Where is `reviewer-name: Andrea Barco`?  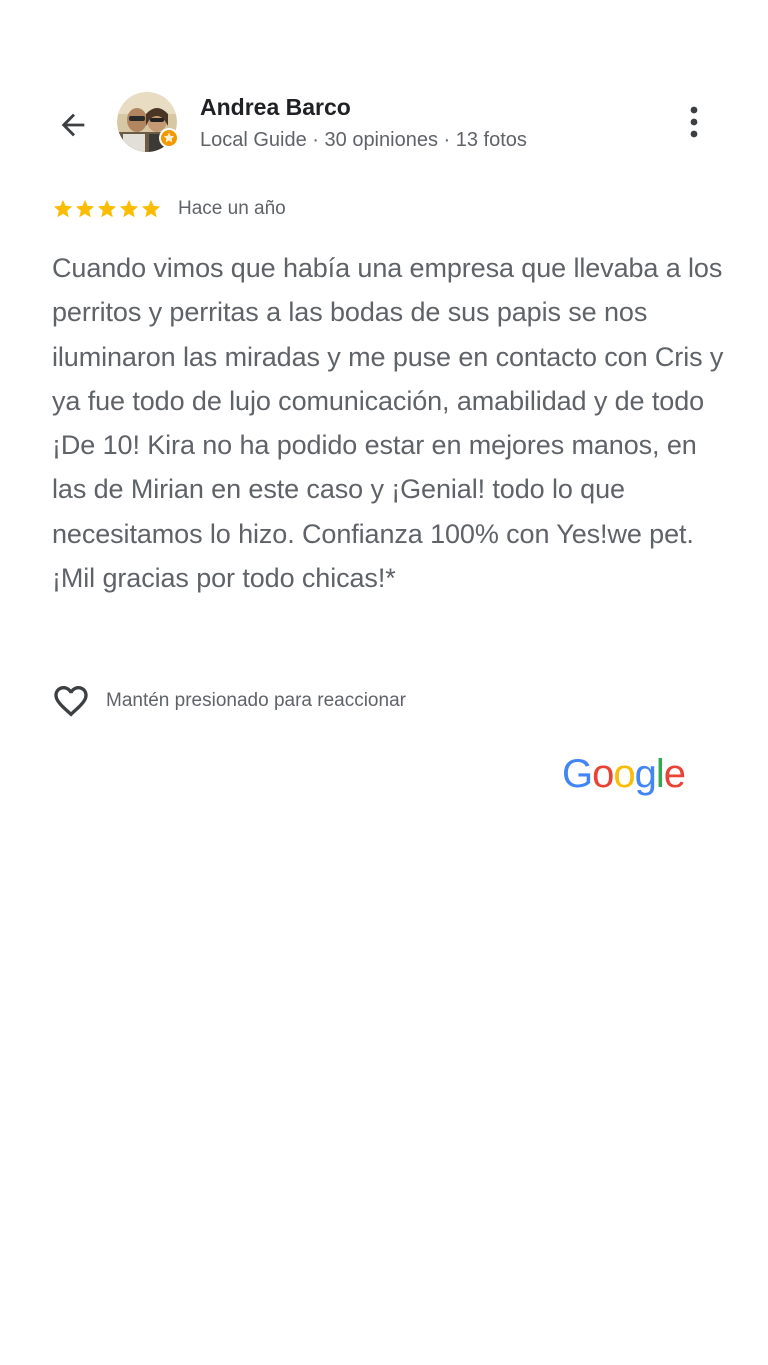
reviewer-name: Andrea Barco is located at coordinates (275, 107).